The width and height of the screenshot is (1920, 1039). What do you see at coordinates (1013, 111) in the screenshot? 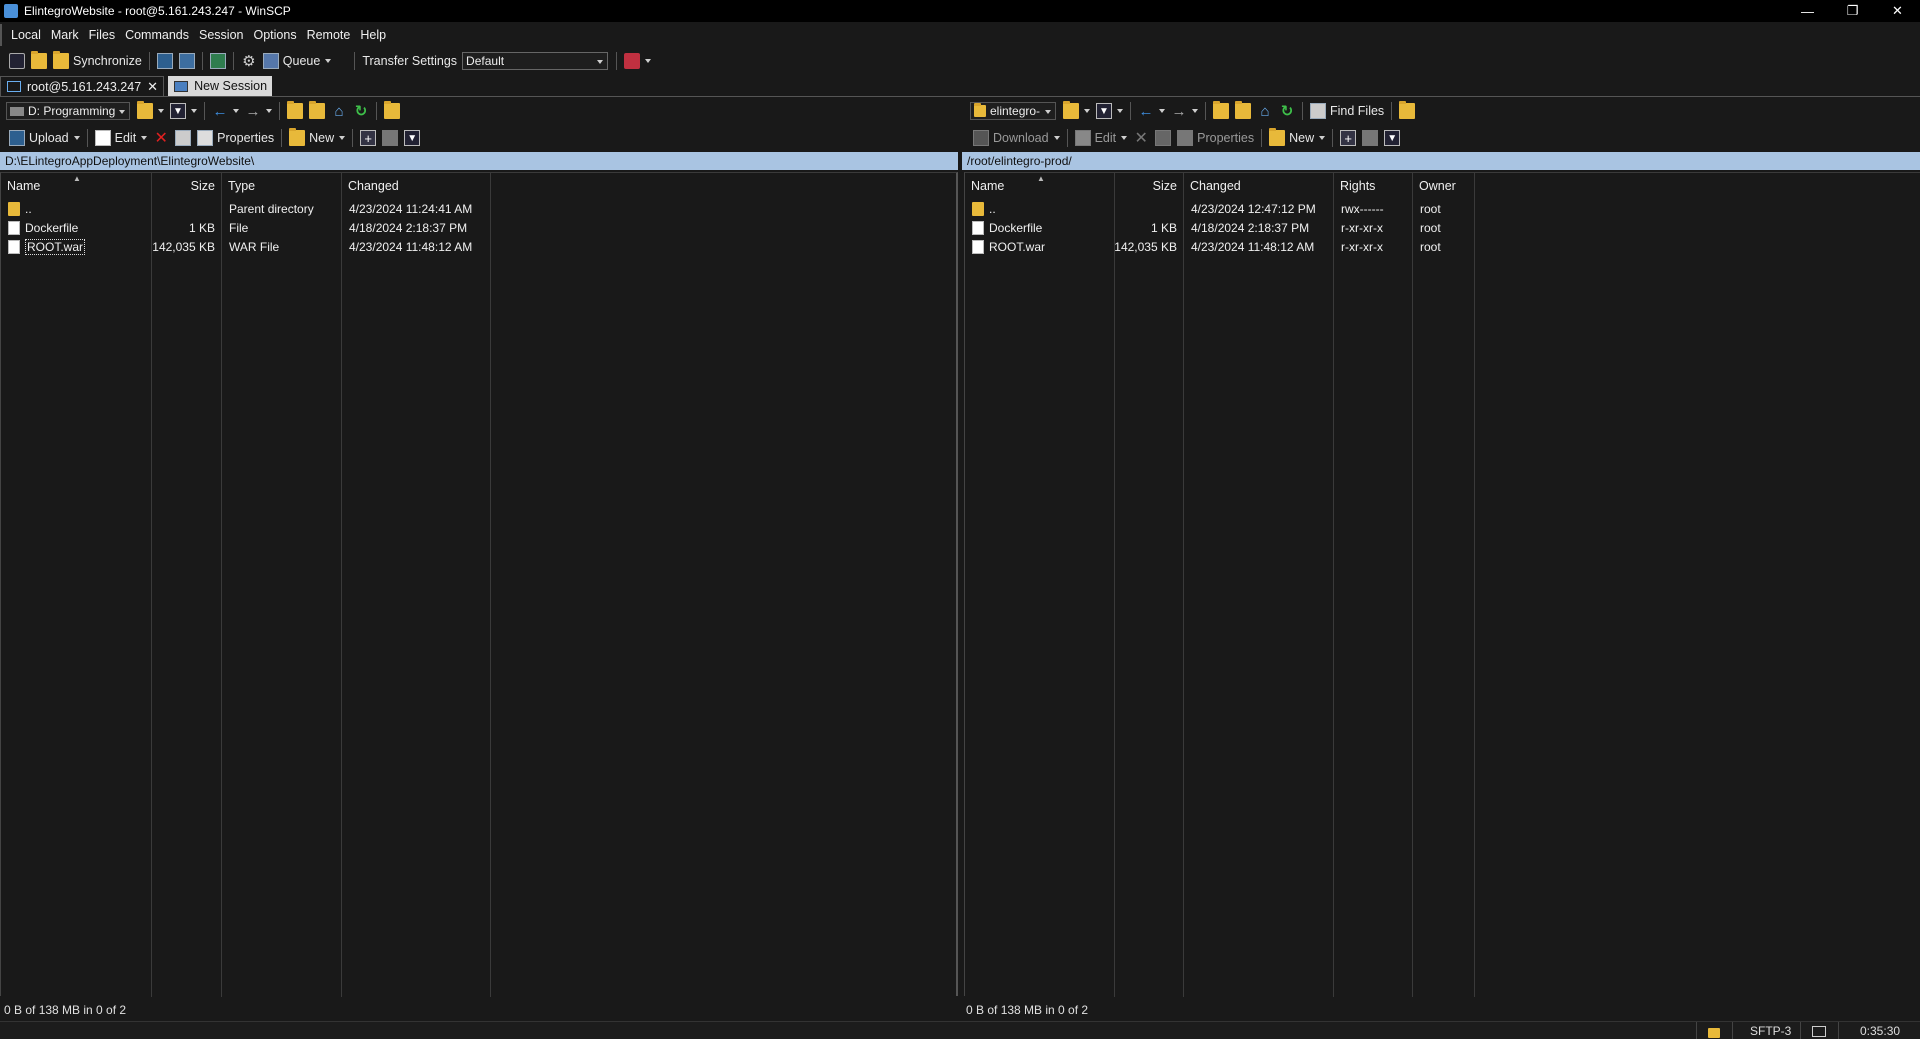
I see `remote-folder-select: elintegro-` at bounding box center [1013, 111].